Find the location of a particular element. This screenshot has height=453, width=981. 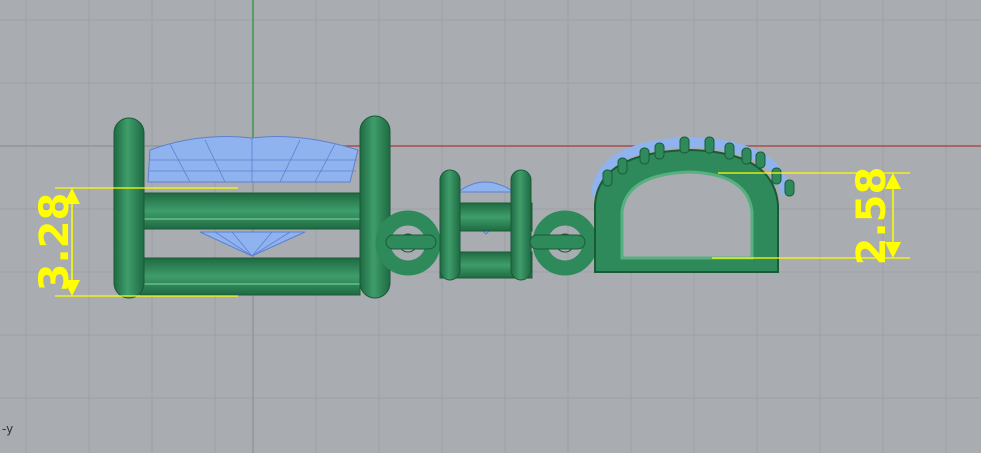

left-bar-mid-top is located at coordinates (250, 211).